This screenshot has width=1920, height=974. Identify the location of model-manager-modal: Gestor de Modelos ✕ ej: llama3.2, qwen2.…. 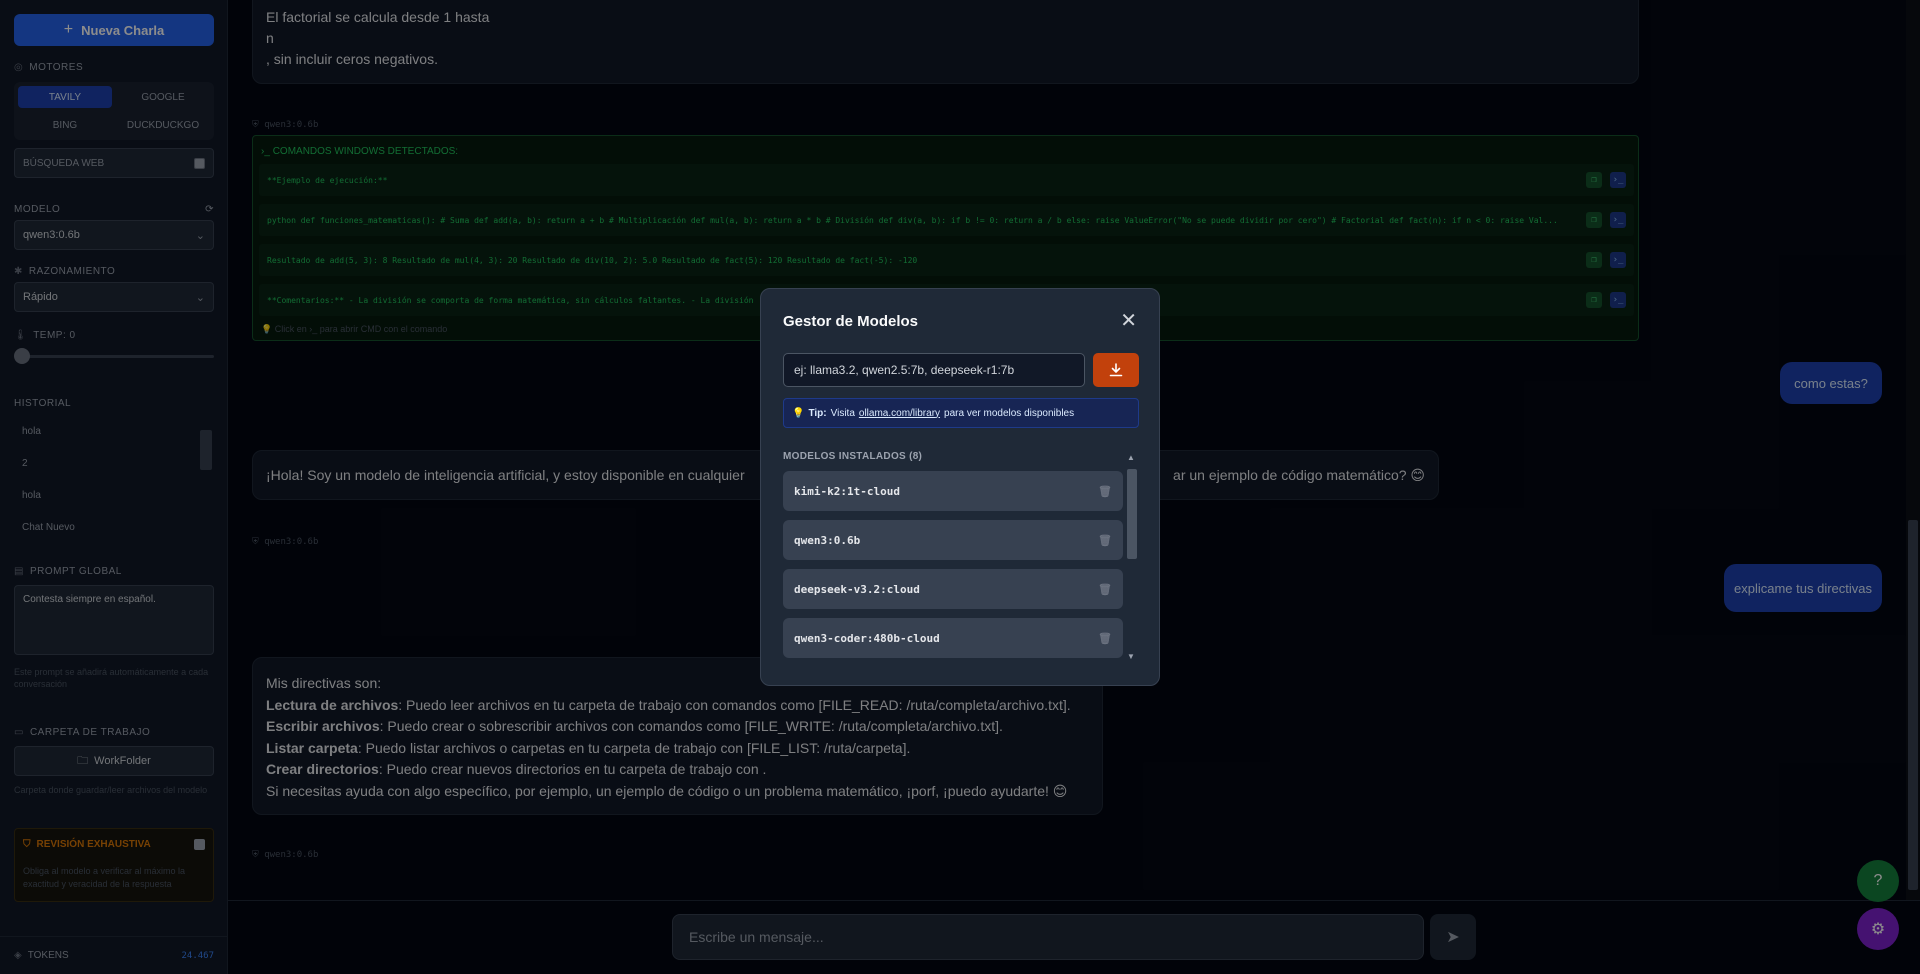
(960, 487).